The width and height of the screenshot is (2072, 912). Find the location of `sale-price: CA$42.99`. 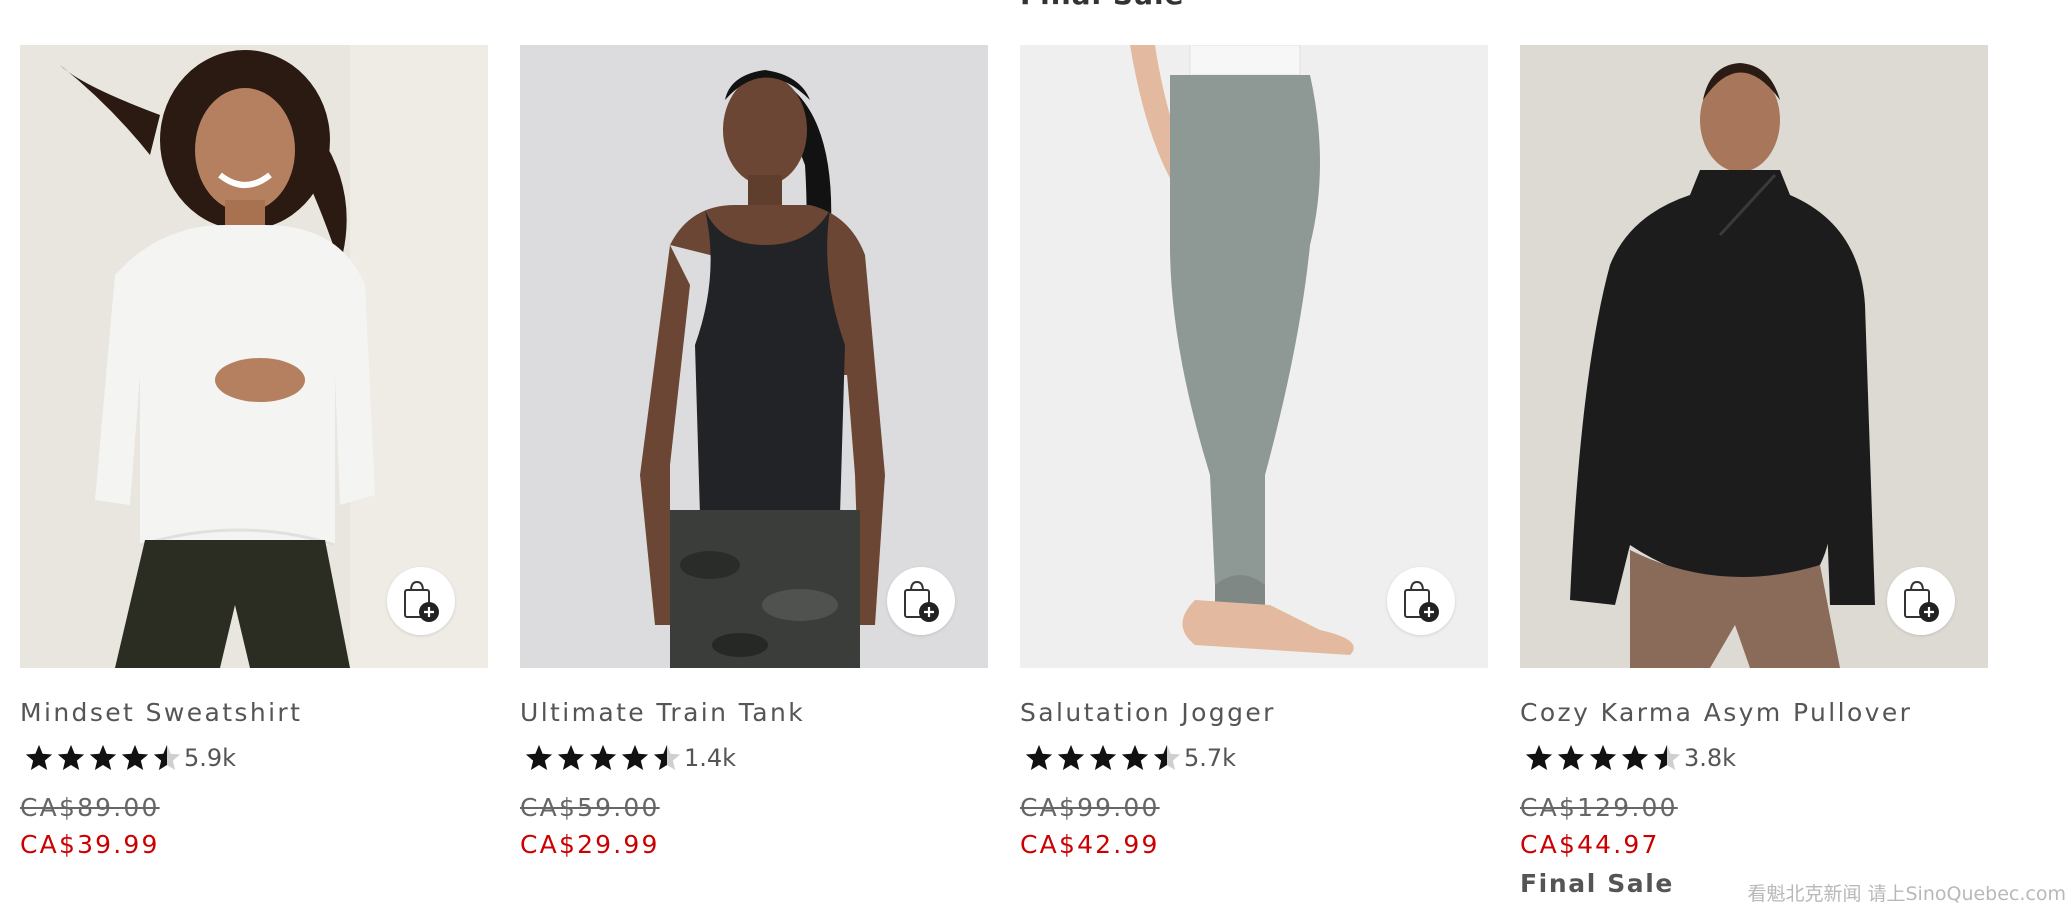

sale-price: CA$42.99 is located at coordinates (1090, 844).